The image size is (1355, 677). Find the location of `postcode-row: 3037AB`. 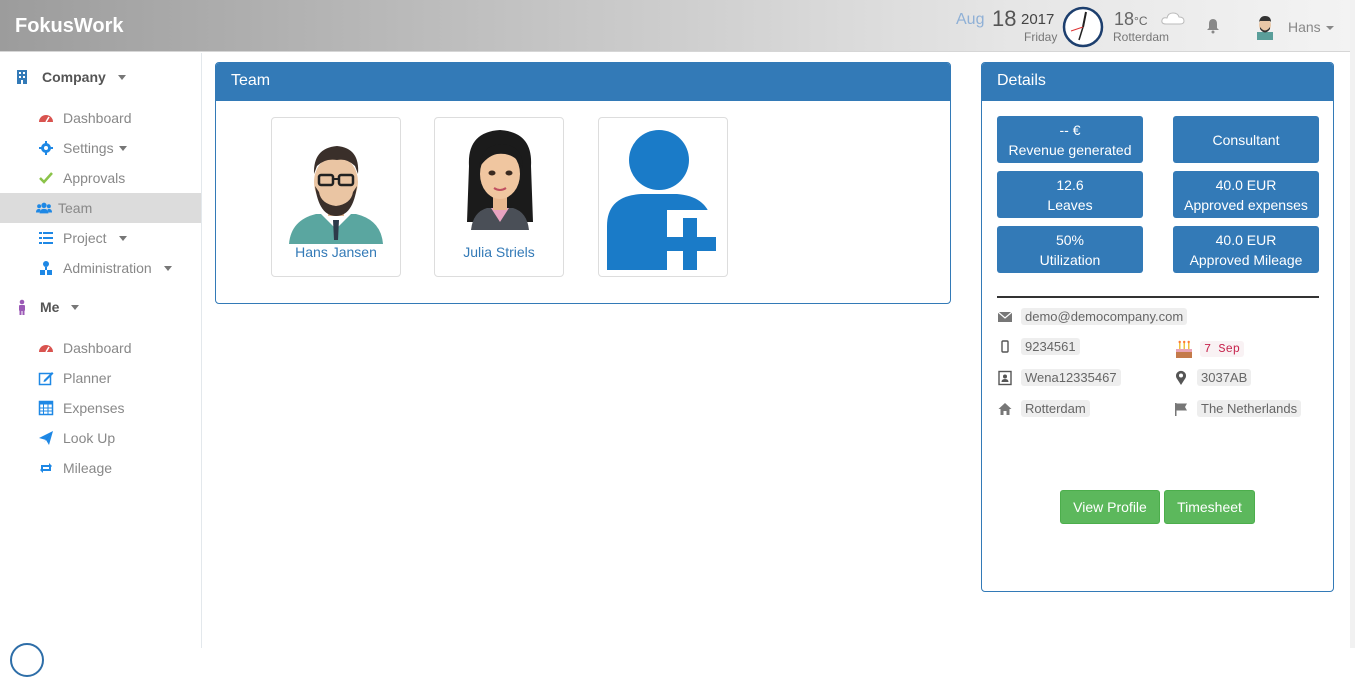

postcode-row: 3037AB is located at coordinates (1212, 377).